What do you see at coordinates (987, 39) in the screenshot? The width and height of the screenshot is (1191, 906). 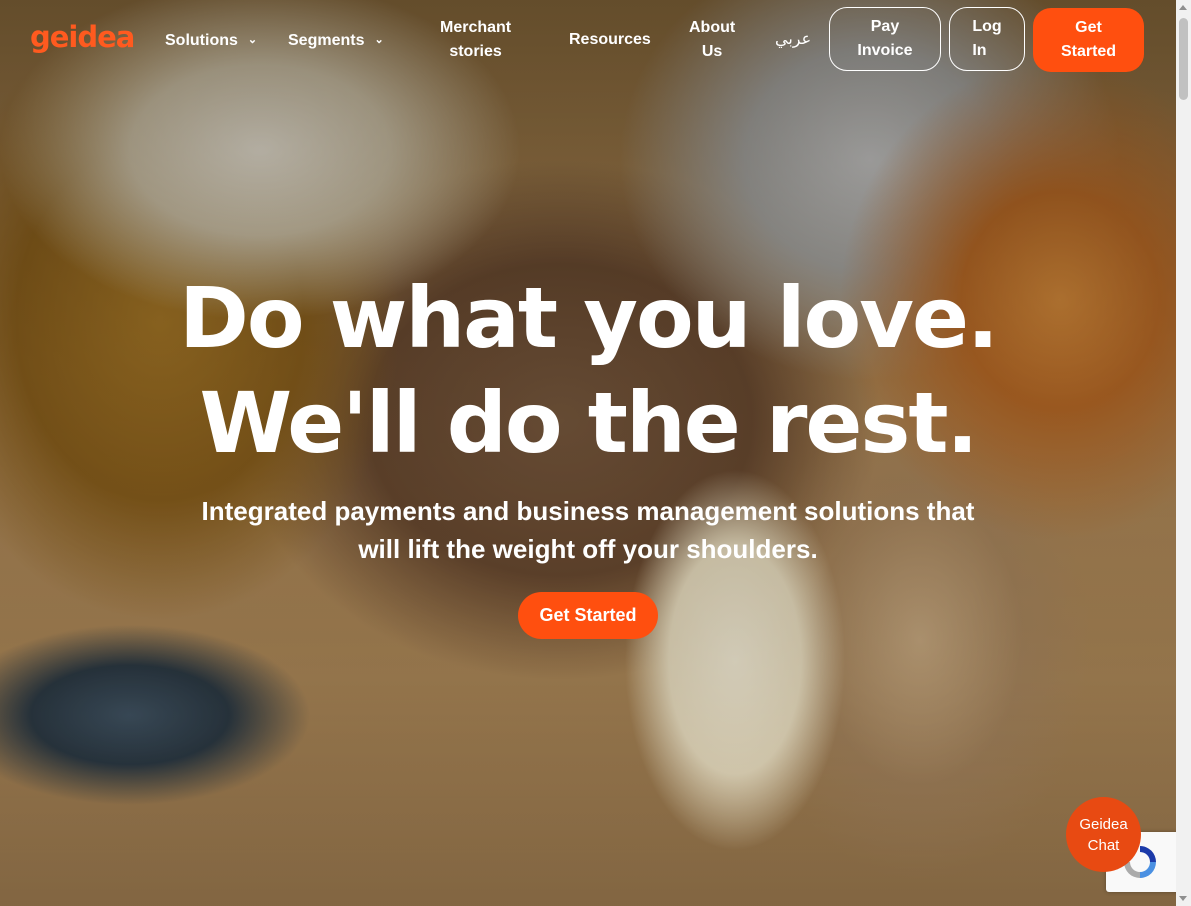 I see `login-button: Log In` at bounding box center [987, 39].